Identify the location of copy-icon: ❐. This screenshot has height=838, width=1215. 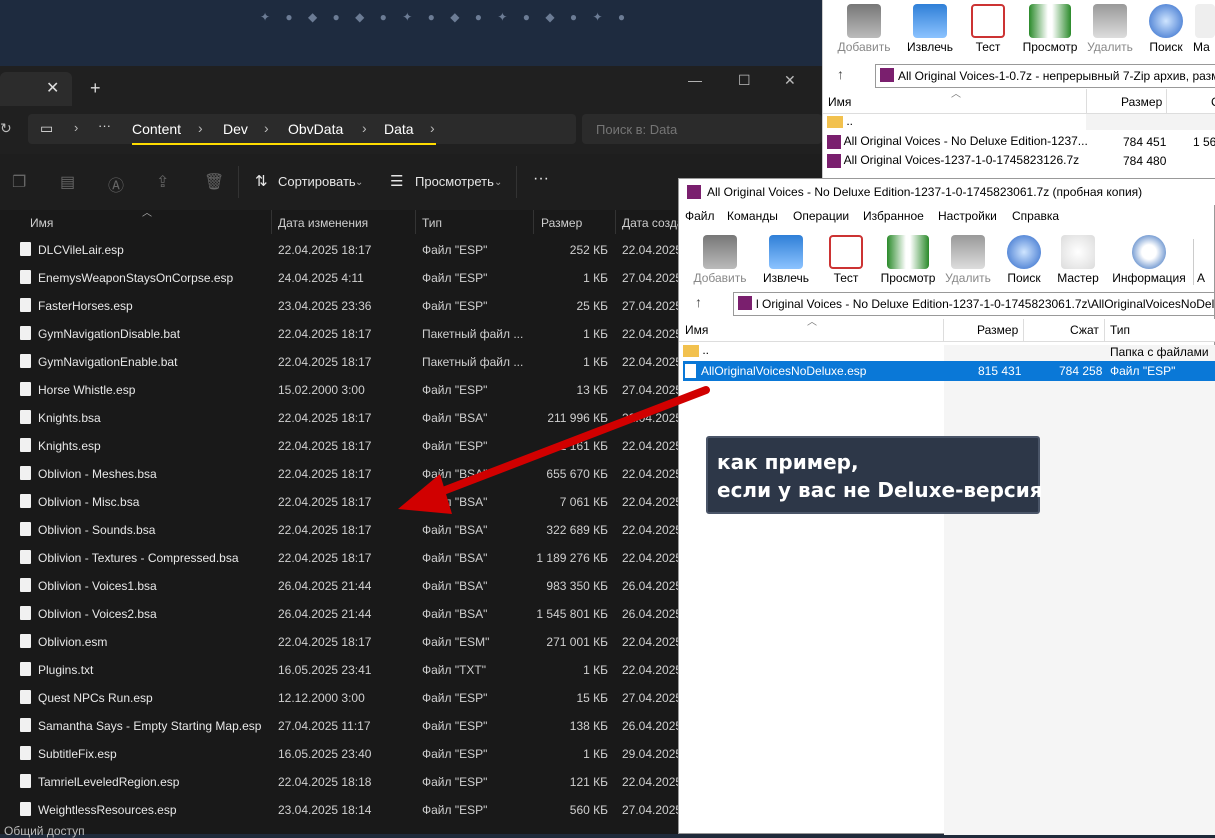
(19, 182).